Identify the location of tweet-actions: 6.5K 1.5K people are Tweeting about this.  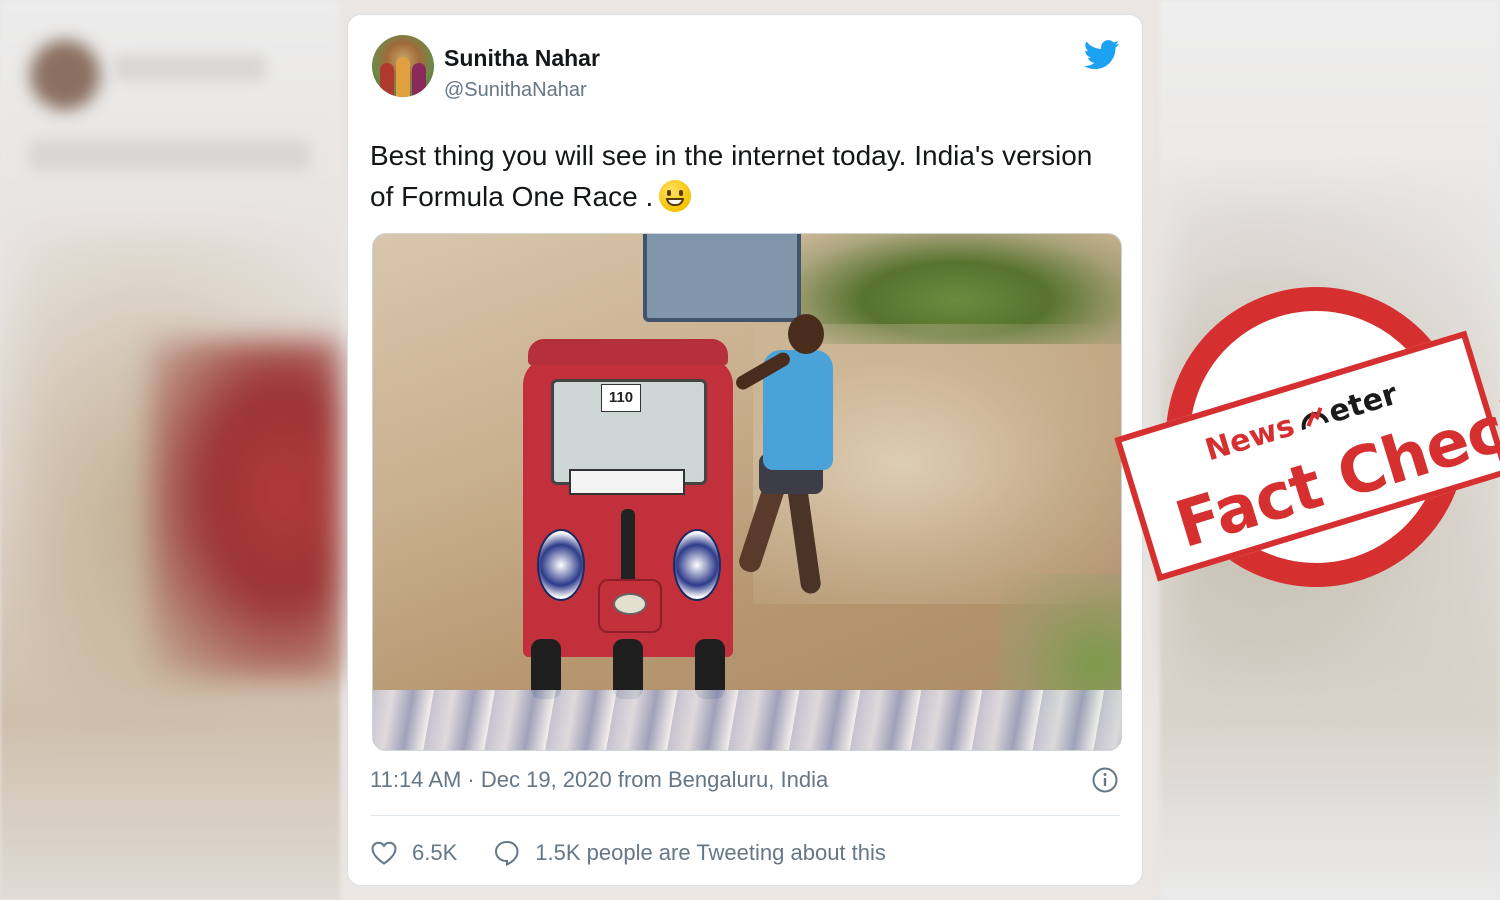
(646, 853).